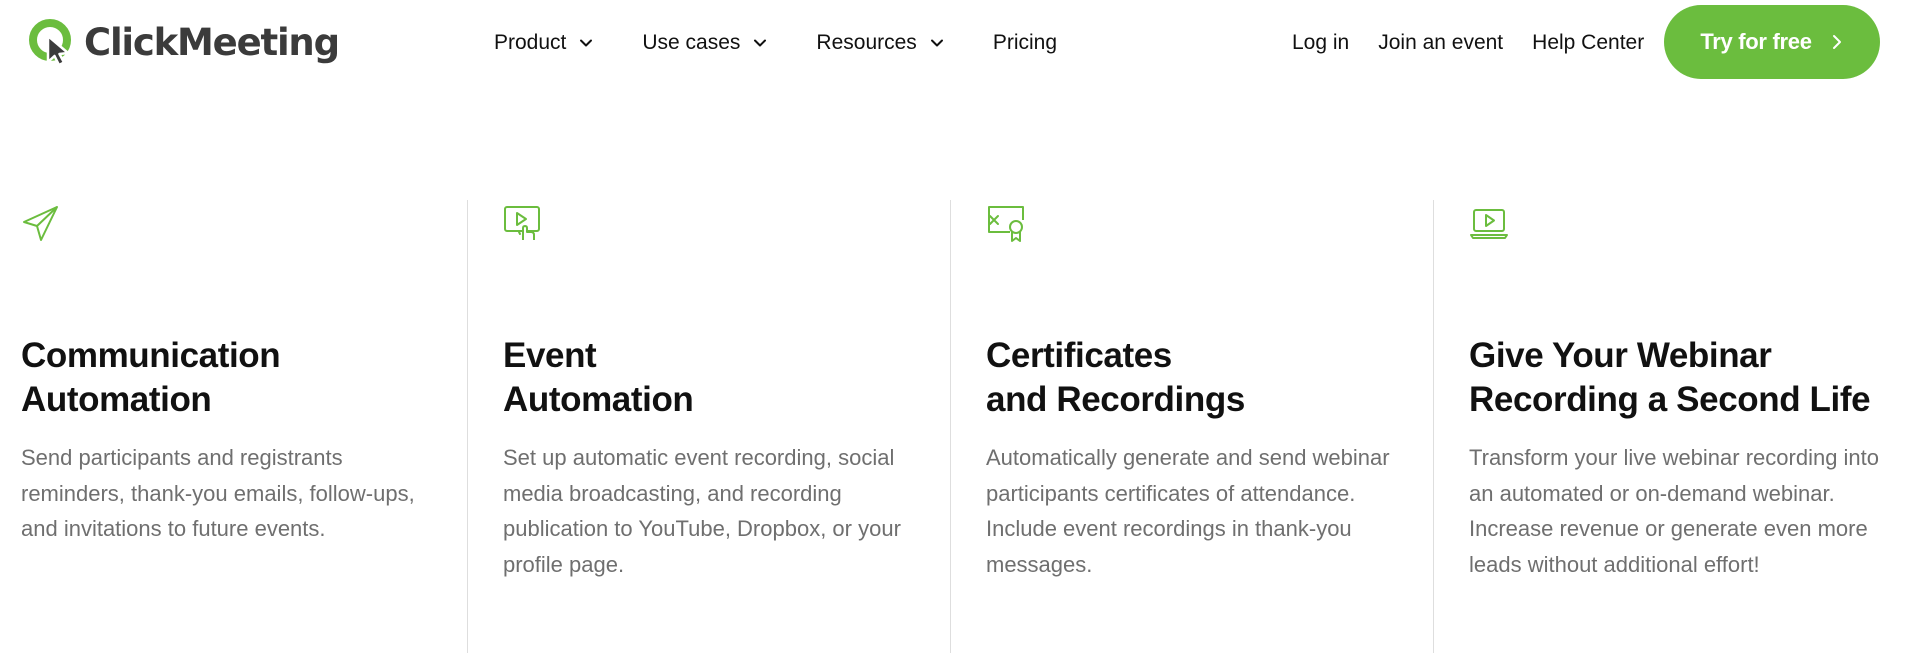 Image resolution: width=1920 pixels, height=653 pixels. Describe the element at coordinates (691, 42) in the screenshot. I see `nav-item-label: Use cases` at that location.